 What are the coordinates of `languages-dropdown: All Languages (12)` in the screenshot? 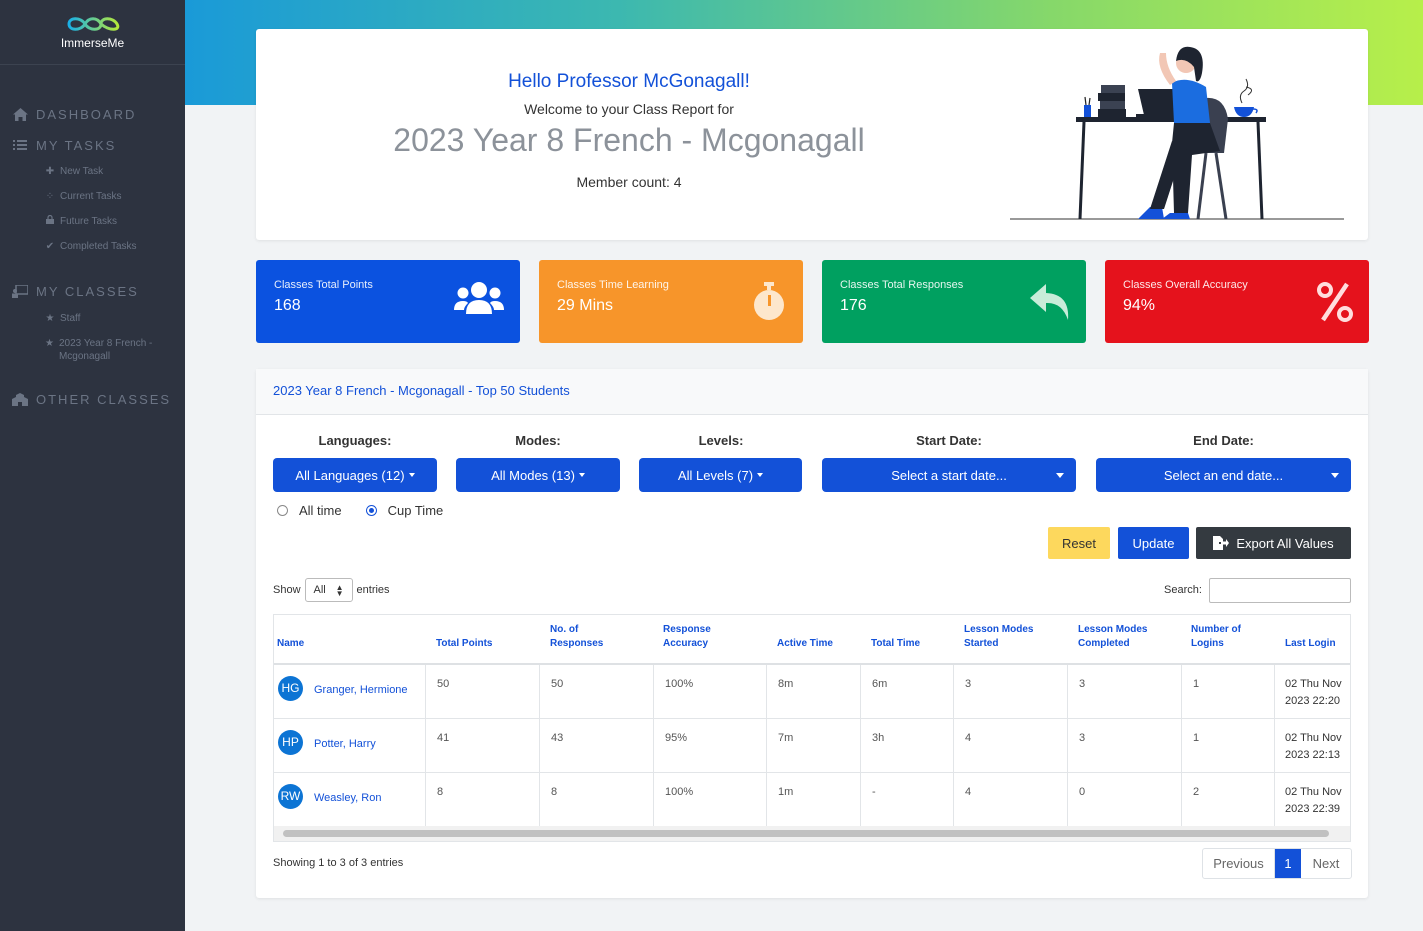 It's located at (355, 475).